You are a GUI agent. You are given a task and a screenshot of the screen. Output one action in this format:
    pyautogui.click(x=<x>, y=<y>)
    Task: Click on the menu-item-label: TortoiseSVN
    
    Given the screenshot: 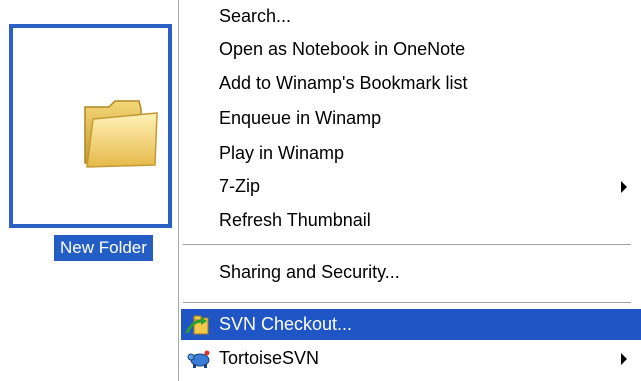 What is the action you would take?
    pyautogui.click(x=269, y=358)
    